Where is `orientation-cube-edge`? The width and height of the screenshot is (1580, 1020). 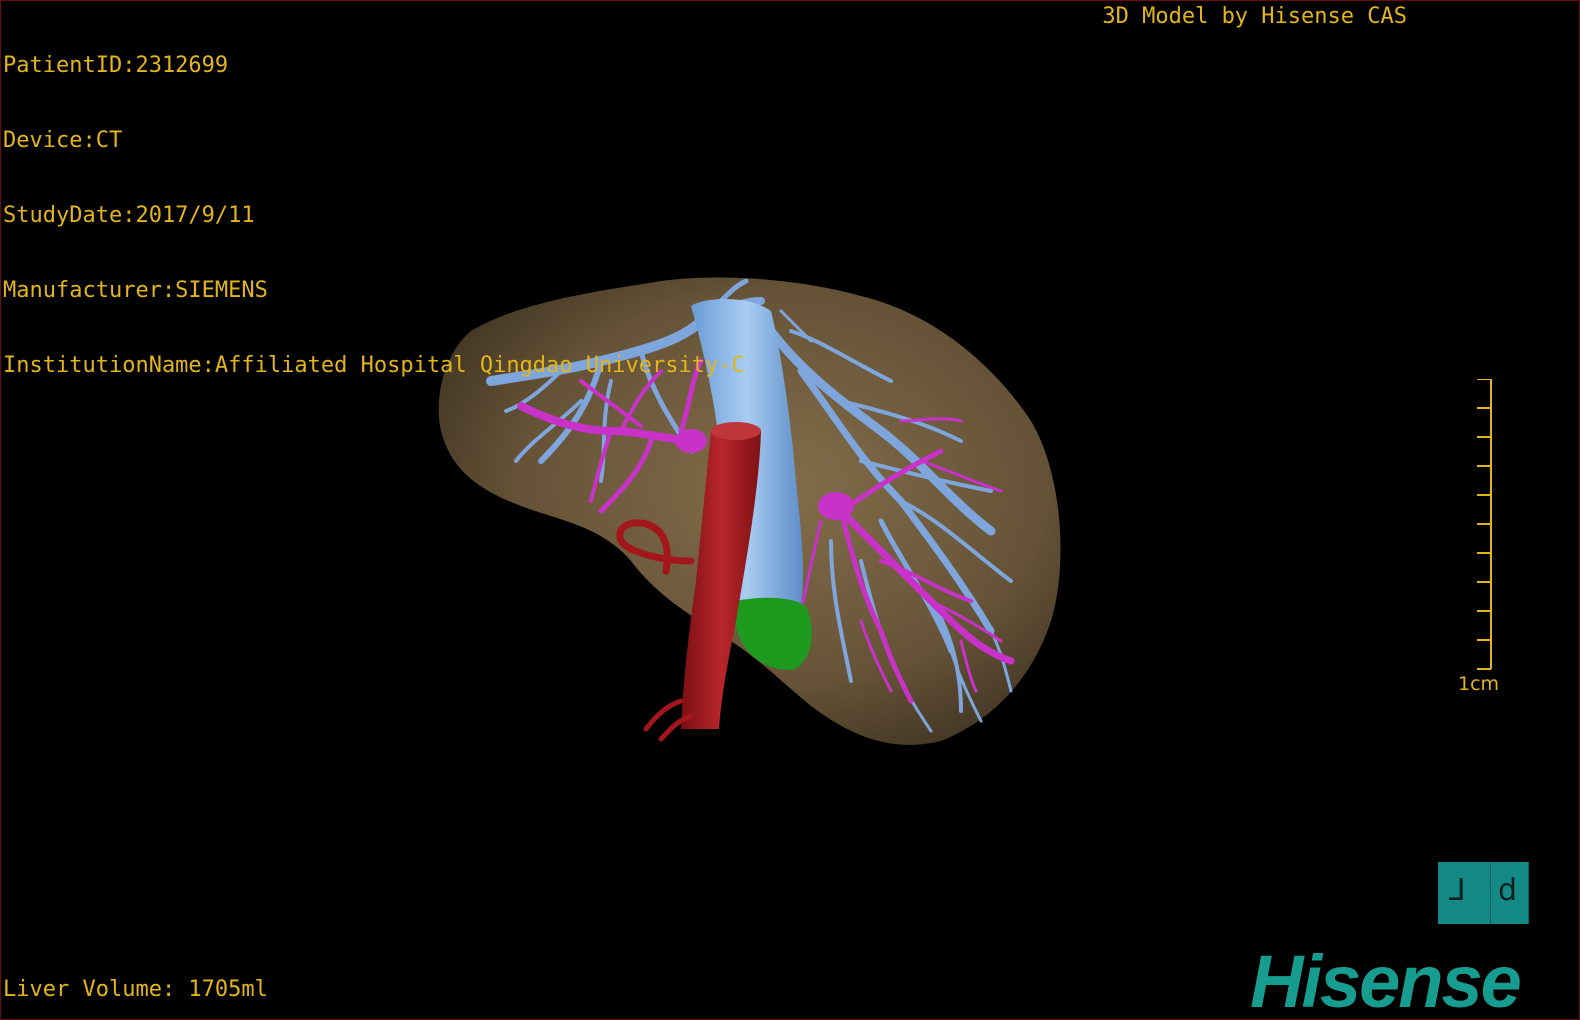
orientation-cube-edge is located at coordinates (1490, 893).